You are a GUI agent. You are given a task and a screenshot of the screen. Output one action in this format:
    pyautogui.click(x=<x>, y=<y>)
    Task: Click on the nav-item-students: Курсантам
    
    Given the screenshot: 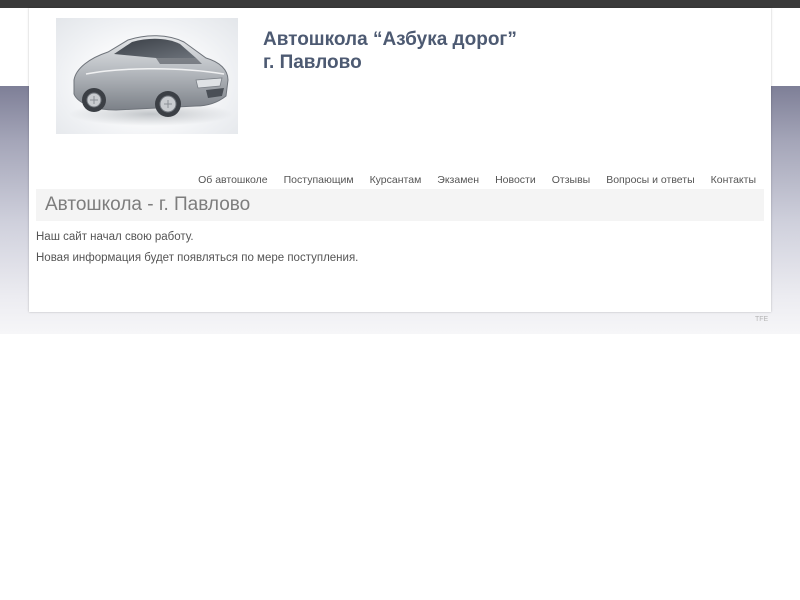 What is the action you would take?
    pyautogui.click(x=396, y=180)
    